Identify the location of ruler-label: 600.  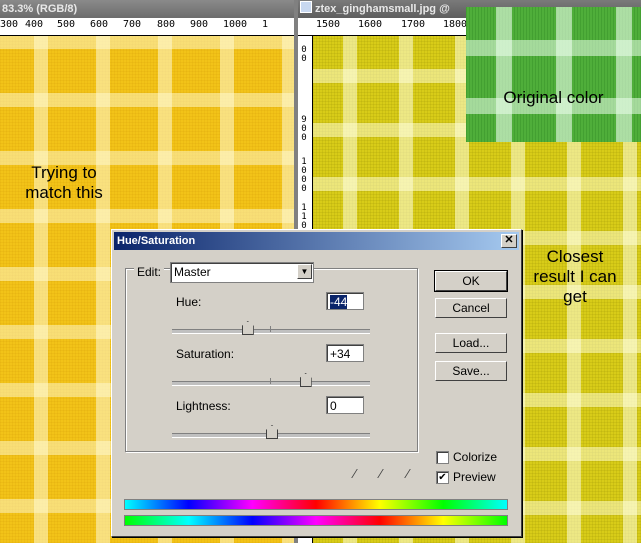
(99, 24).